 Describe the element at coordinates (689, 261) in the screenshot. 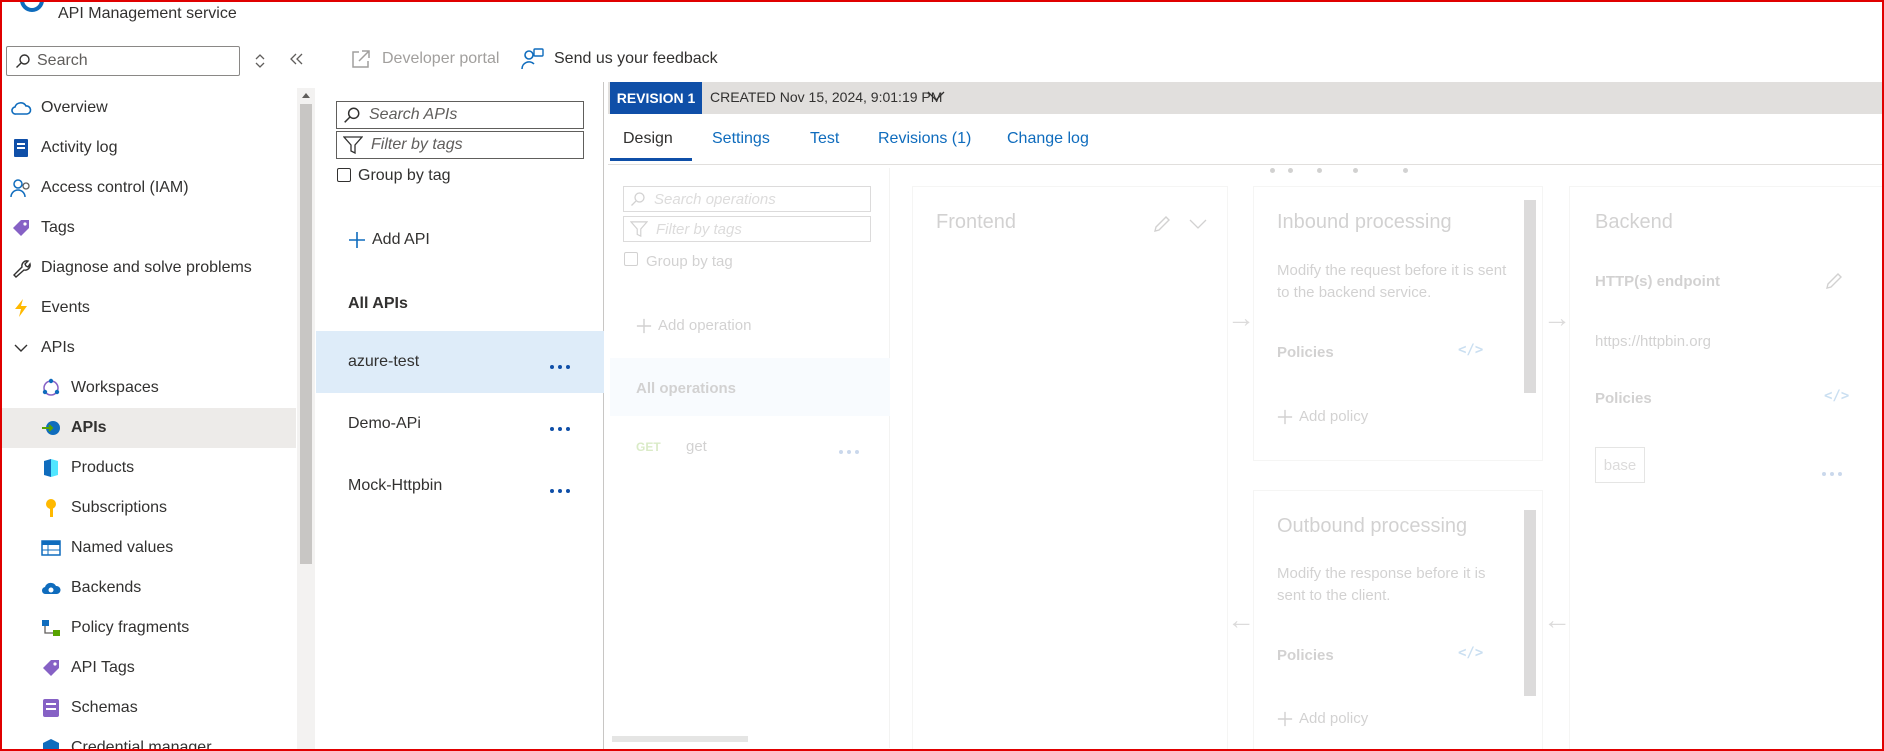

I see `group-operations-label: Group by tag` at that location.